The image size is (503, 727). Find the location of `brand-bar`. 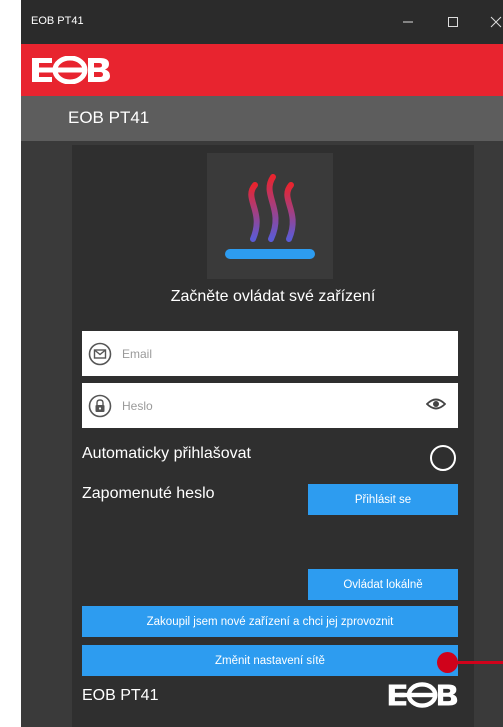

brand-bar is located at coordinates (262, 70).